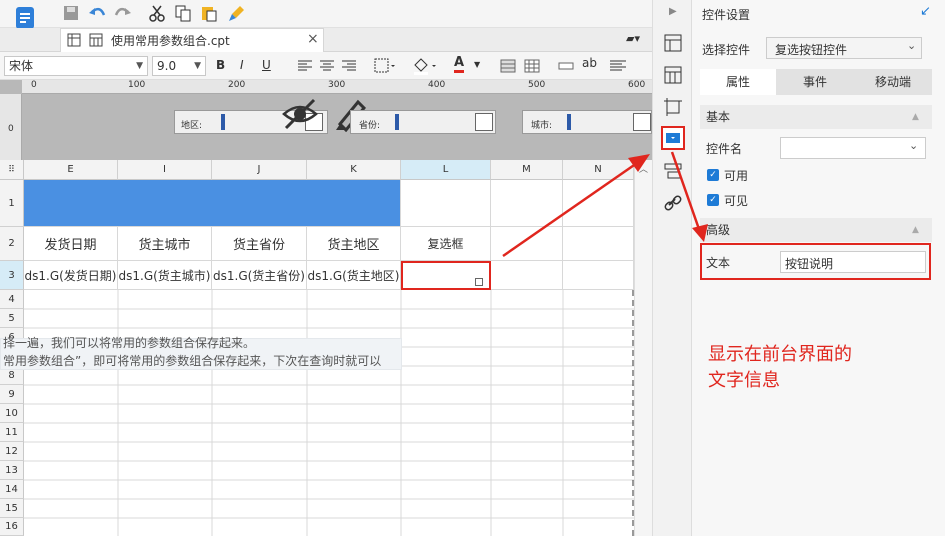 The width and height of the screenshot is (945, 536). Describe the element at coordinates (157, 13) in the screenshot. I see `cut-icon` at that location.